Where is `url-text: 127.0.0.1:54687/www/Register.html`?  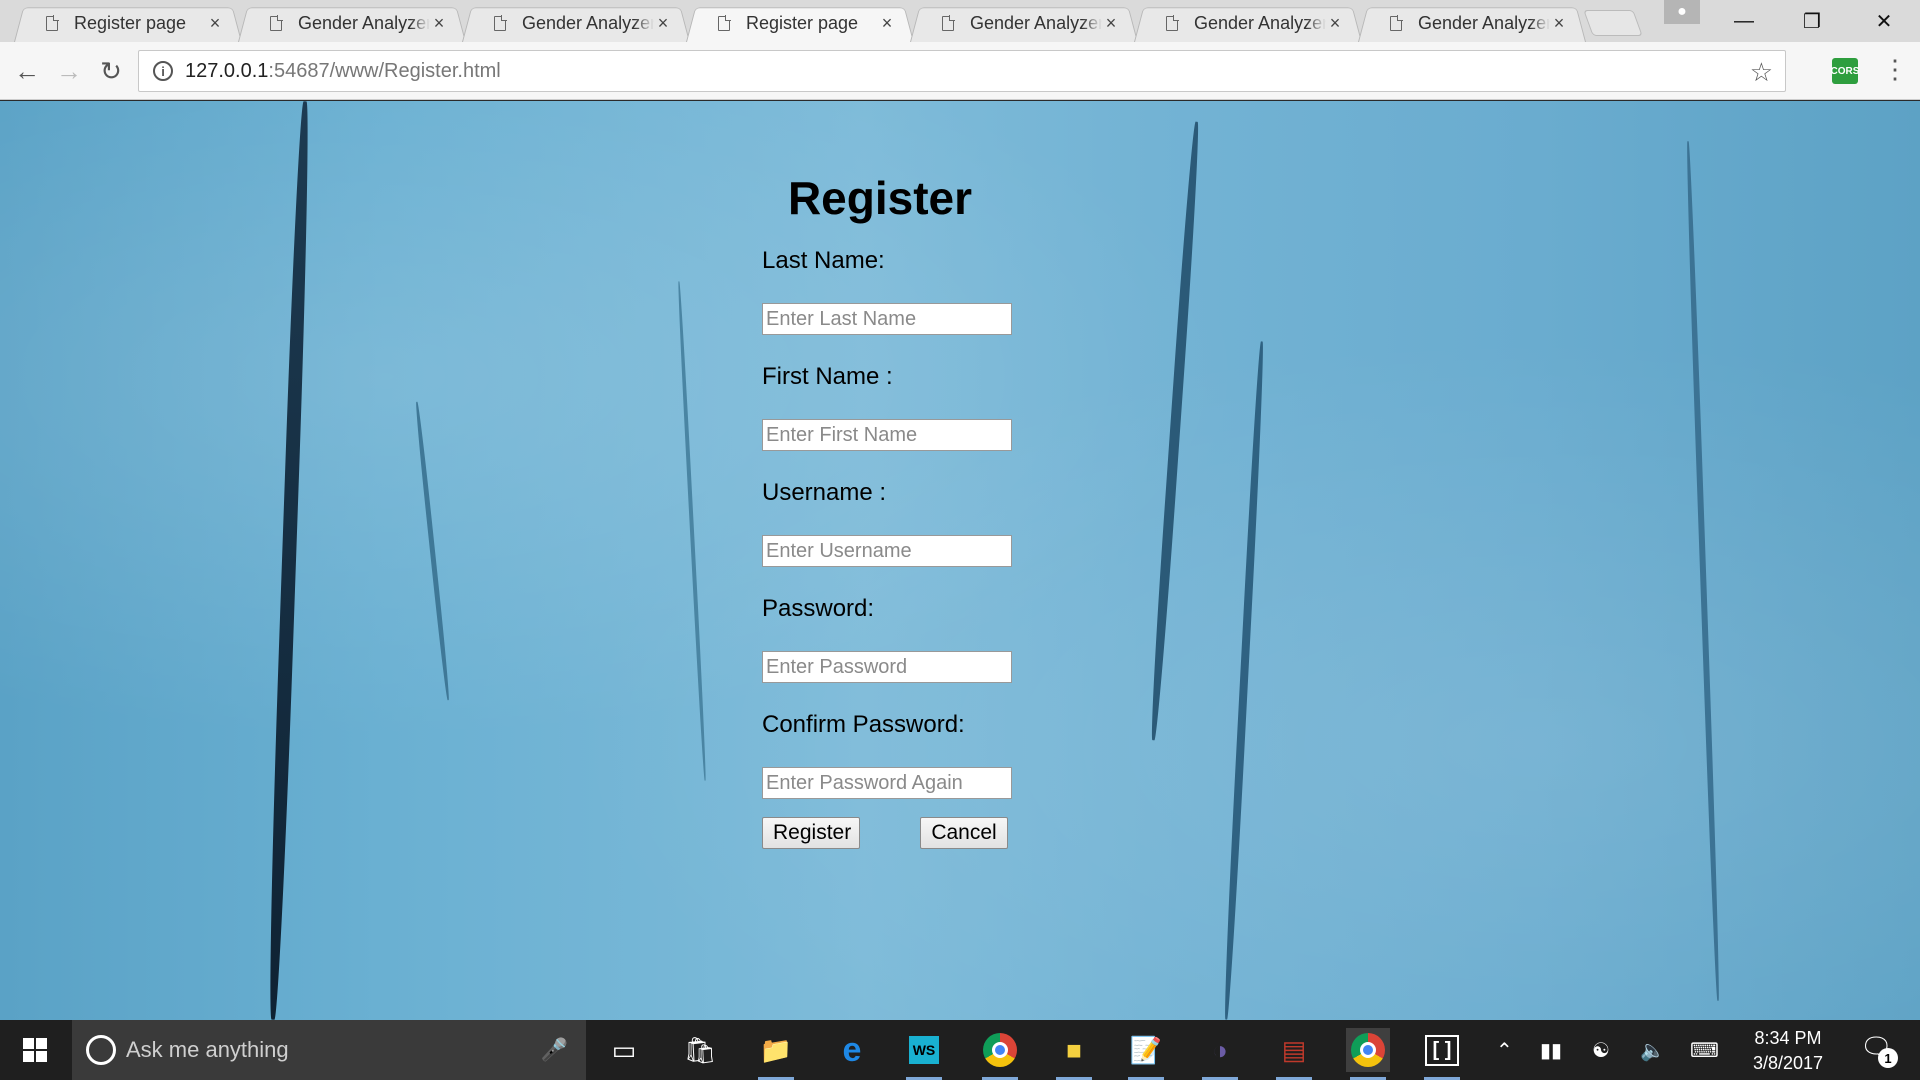 url-text: 127.0.0.1:54687/www/Register.html is located at coordinates (343, 71).